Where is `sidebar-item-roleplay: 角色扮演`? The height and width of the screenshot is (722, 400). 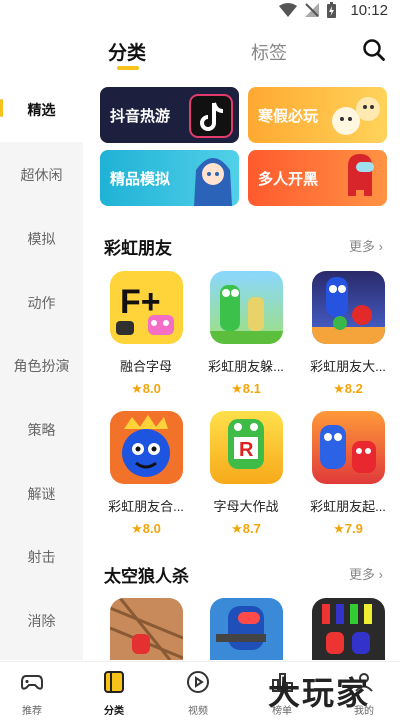
sidebar-item-roleplay: 角色扮演 is located at coordinates (41, 366).